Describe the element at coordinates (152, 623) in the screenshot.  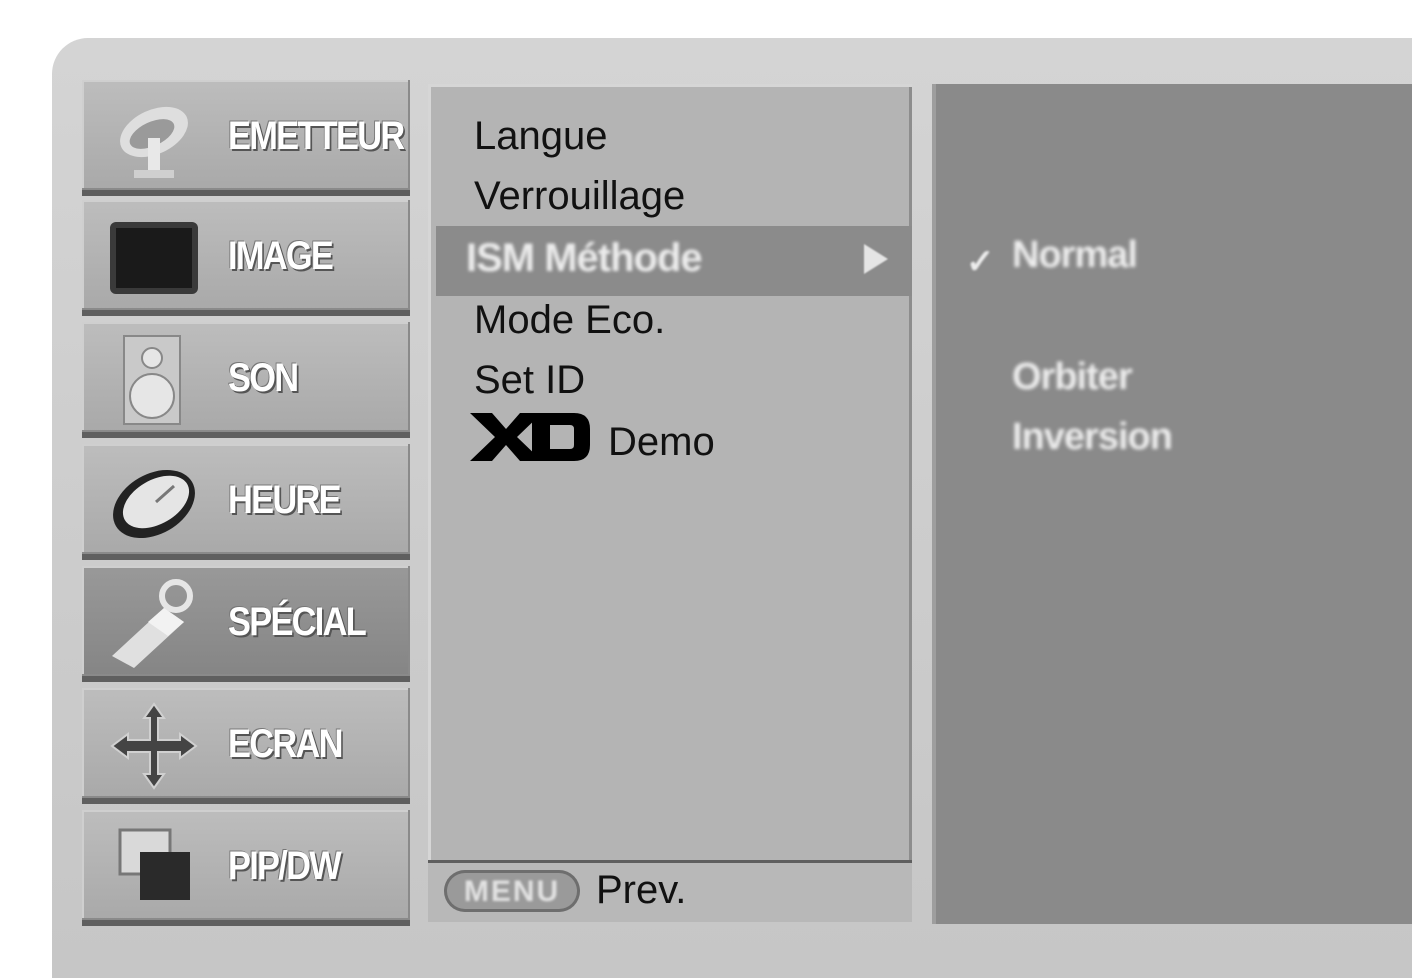
I see `key-icon` at that location.